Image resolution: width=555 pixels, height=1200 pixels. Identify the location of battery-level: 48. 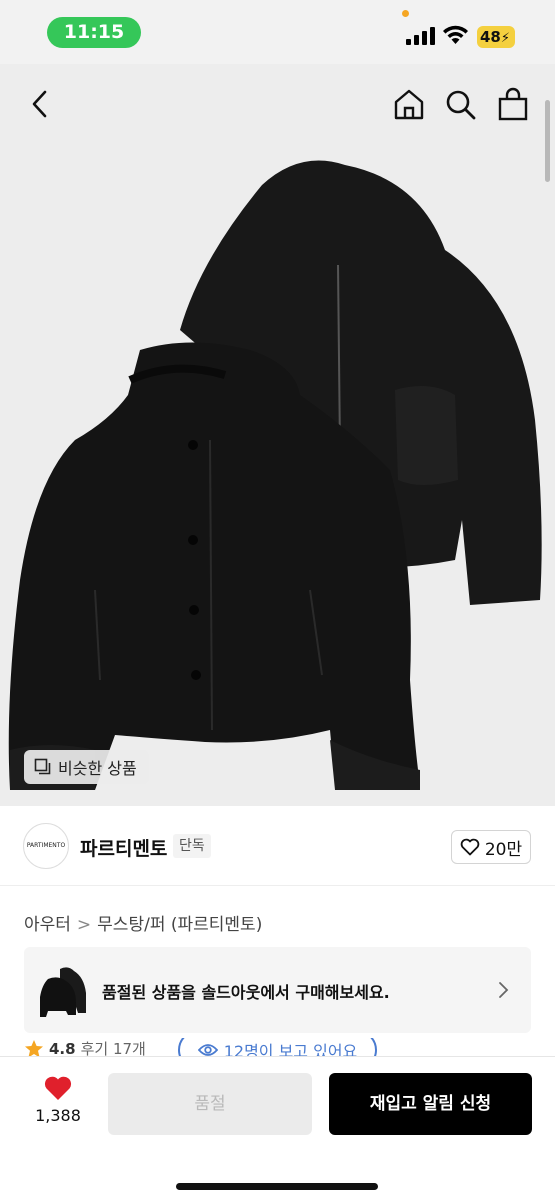
(490, 37).